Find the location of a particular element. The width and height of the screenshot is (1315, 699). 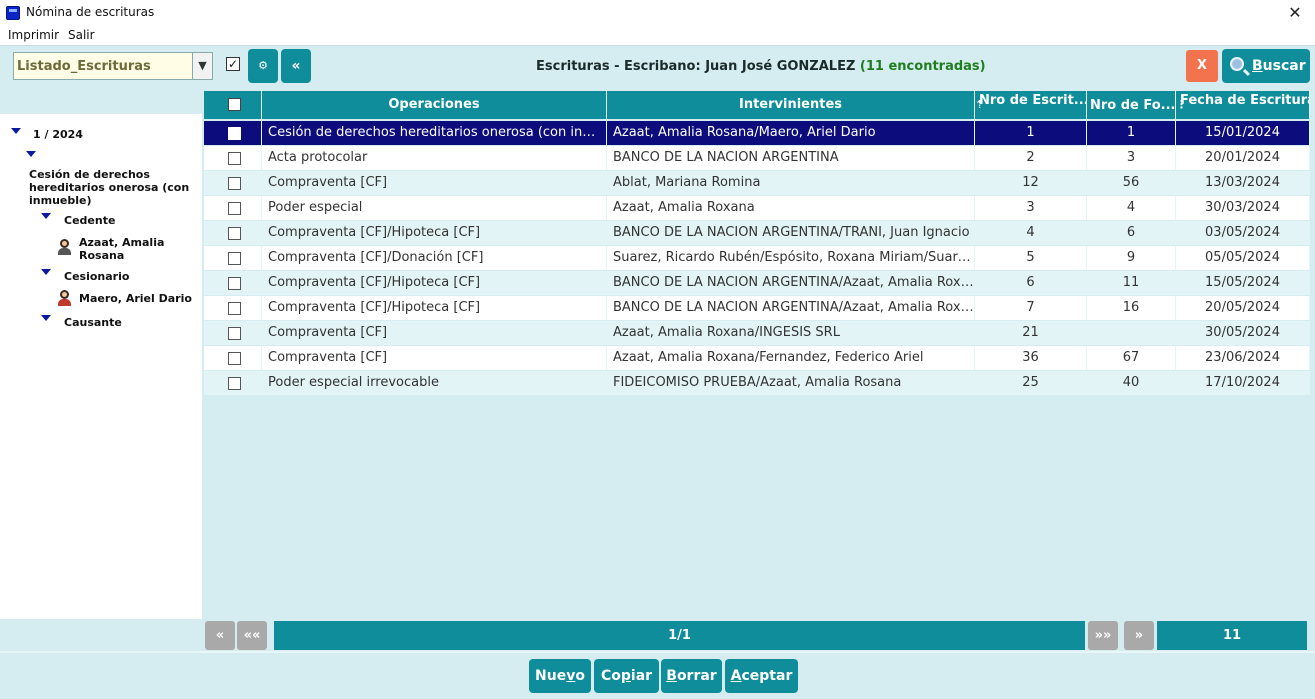

tree-root-node: 1 / 2024 is located at coordinates (58, 134).